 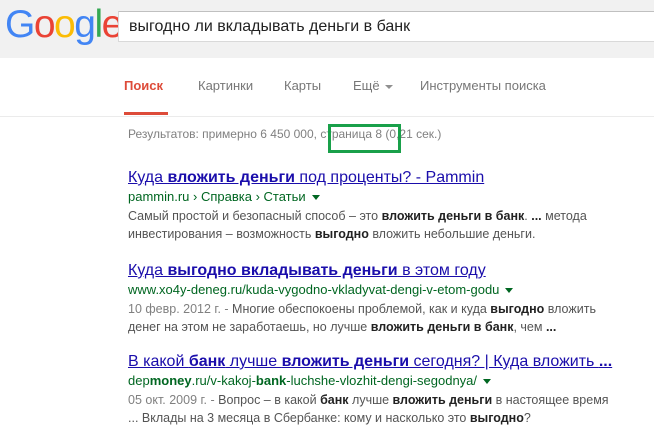 I want to click on text-run: Вопрос – в какой, so click(x=269, y=400).